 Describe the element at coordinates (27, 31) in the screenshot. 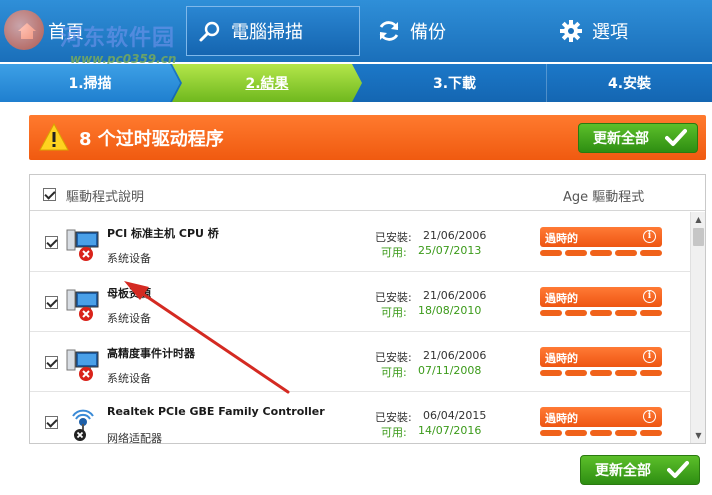

I see `home-icon` at that location.